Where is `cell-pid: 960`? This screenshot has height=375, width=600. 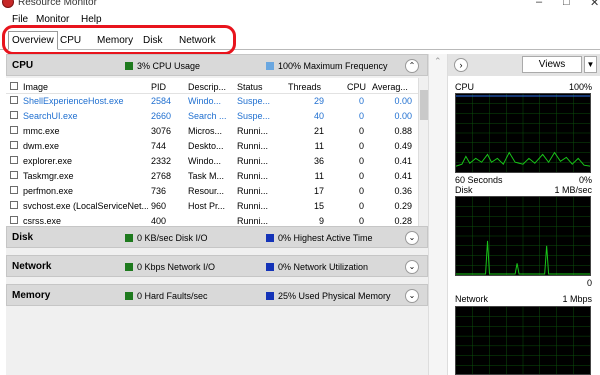 cell-pid: 960 is located at coordinates (159, 206).